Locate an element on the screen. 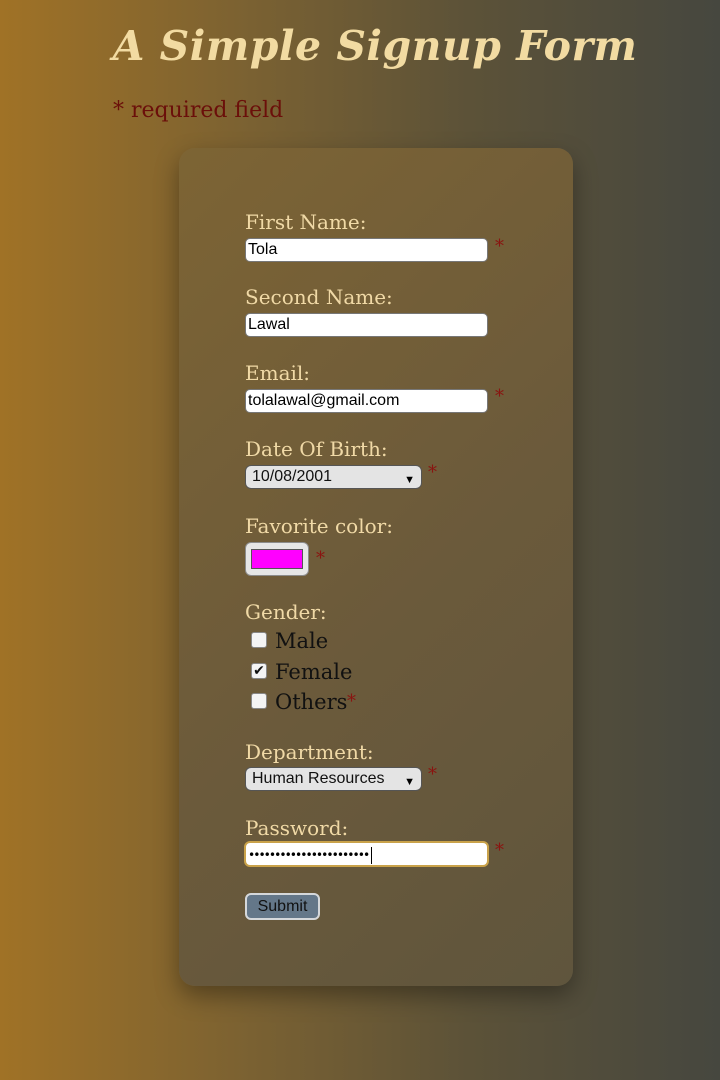 Image resolution: width=720 pixels, height=1080 pixels. dob-value: 10/08/2001 is located at coordinates (292, 476).